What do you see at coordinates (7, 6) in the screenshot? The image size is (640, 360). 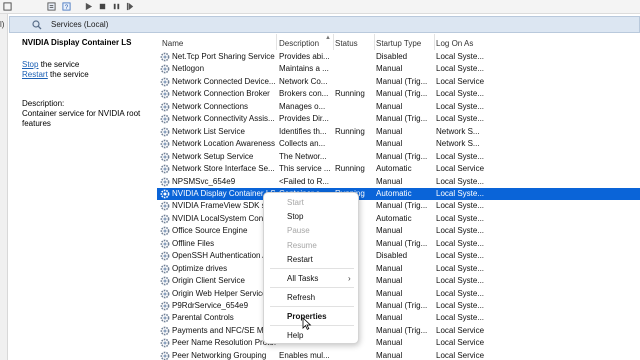 I see `back-icon` at bounding box center [7, 6].